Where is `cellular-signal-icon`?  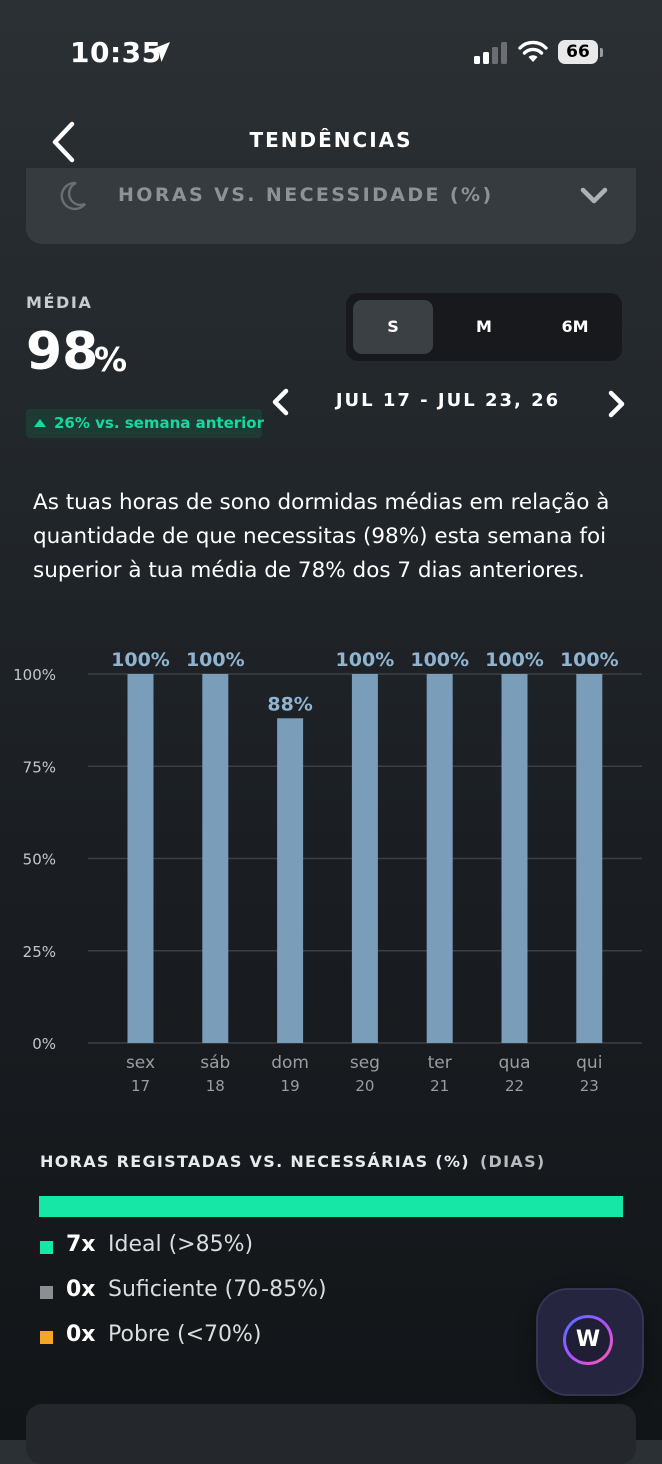
cellular-signal-icon is located at coordinates (490, 53).